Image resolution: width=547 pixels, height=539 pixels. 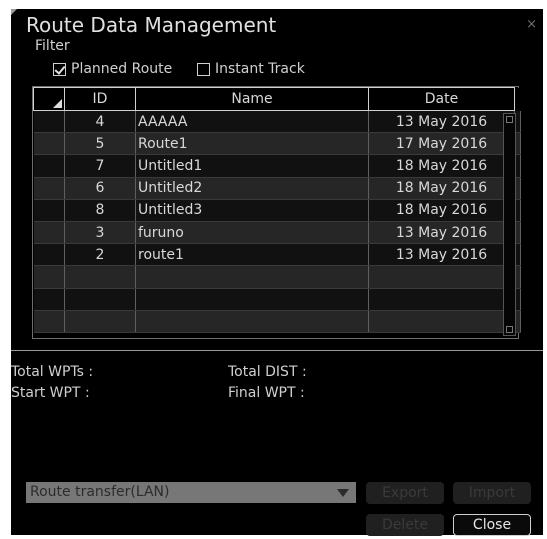 What do you see at coordinates (260, 69) in the screenshot?
I see `instant-track-label: Instant Track` at bounding box center [260, 69].